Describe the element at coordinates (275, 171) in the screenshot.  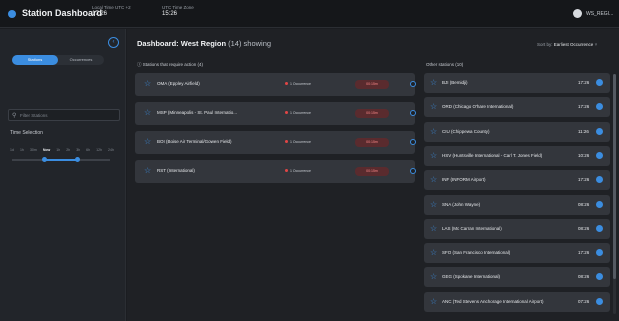
I see `action-station-card: ☆ RST (International) 1 Occurrence 00:15m` at that location.